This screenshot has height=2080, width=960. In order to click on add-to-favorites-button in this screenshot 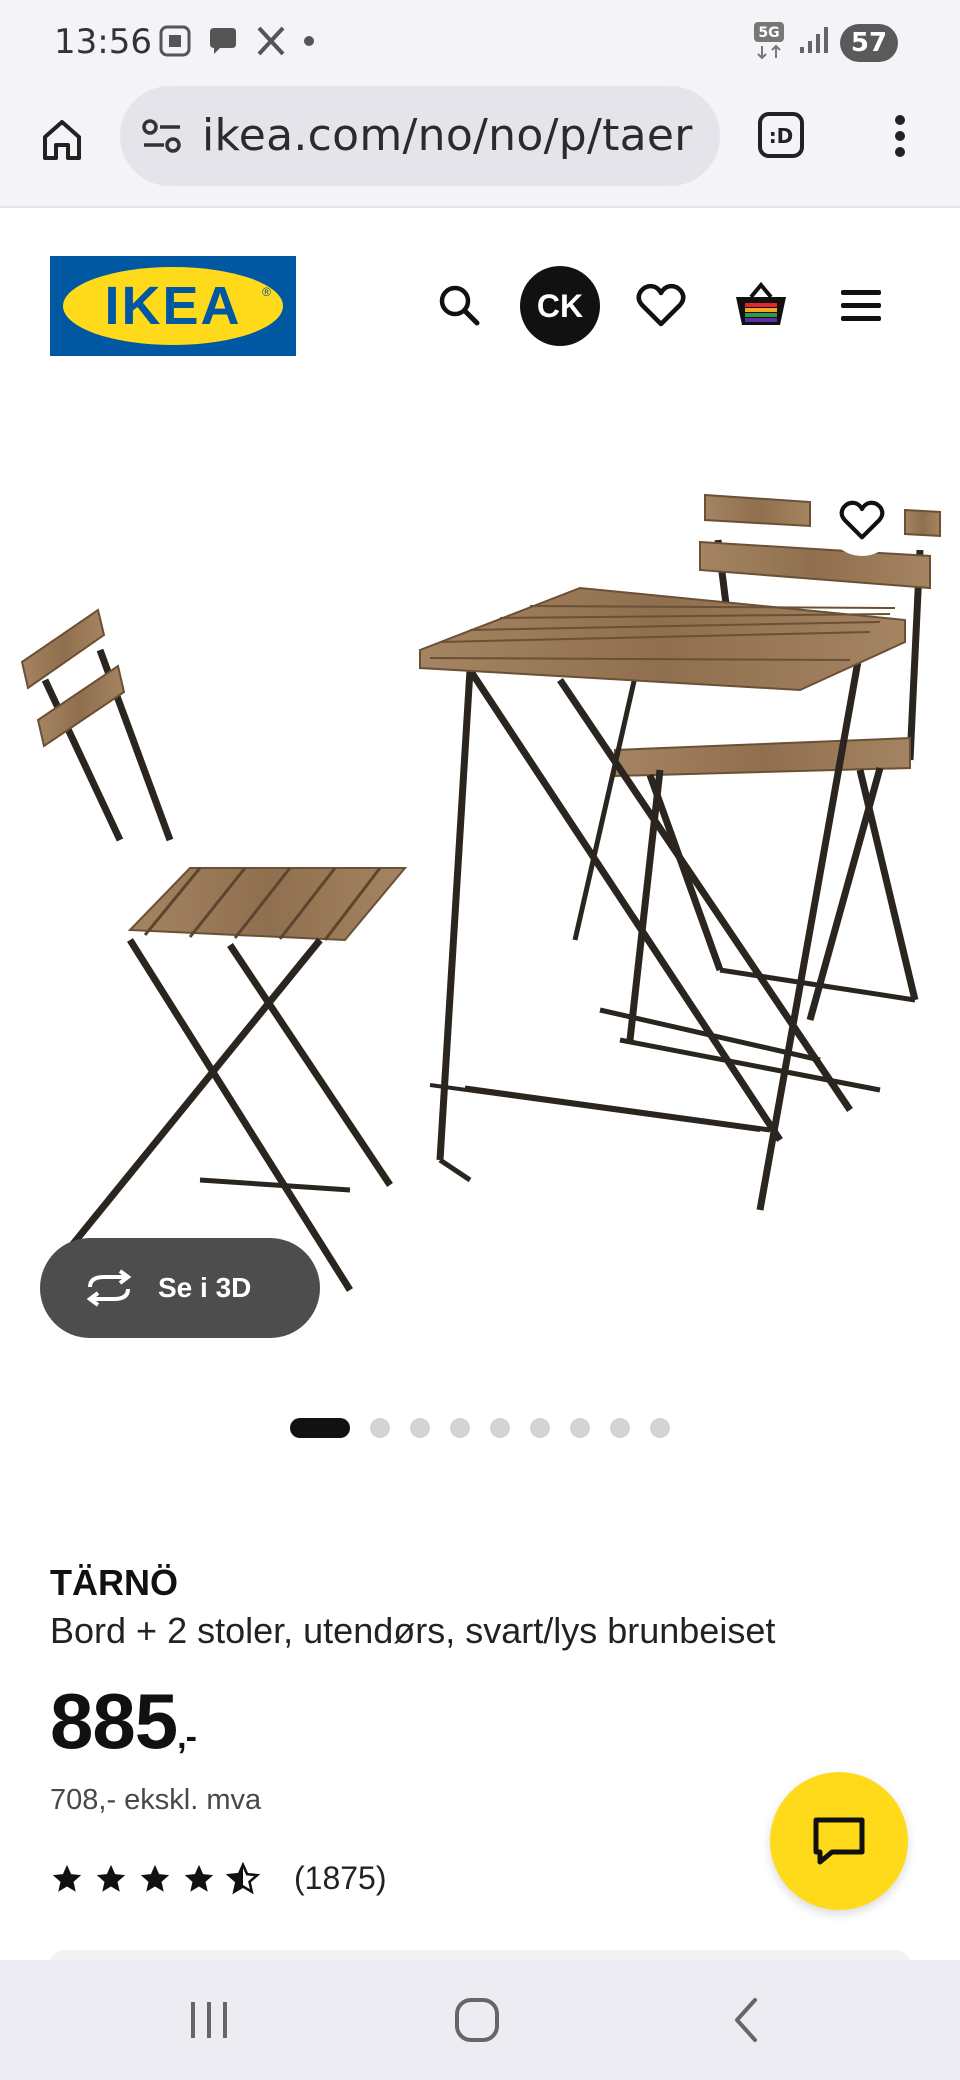, I will do `click(862, 520)`.